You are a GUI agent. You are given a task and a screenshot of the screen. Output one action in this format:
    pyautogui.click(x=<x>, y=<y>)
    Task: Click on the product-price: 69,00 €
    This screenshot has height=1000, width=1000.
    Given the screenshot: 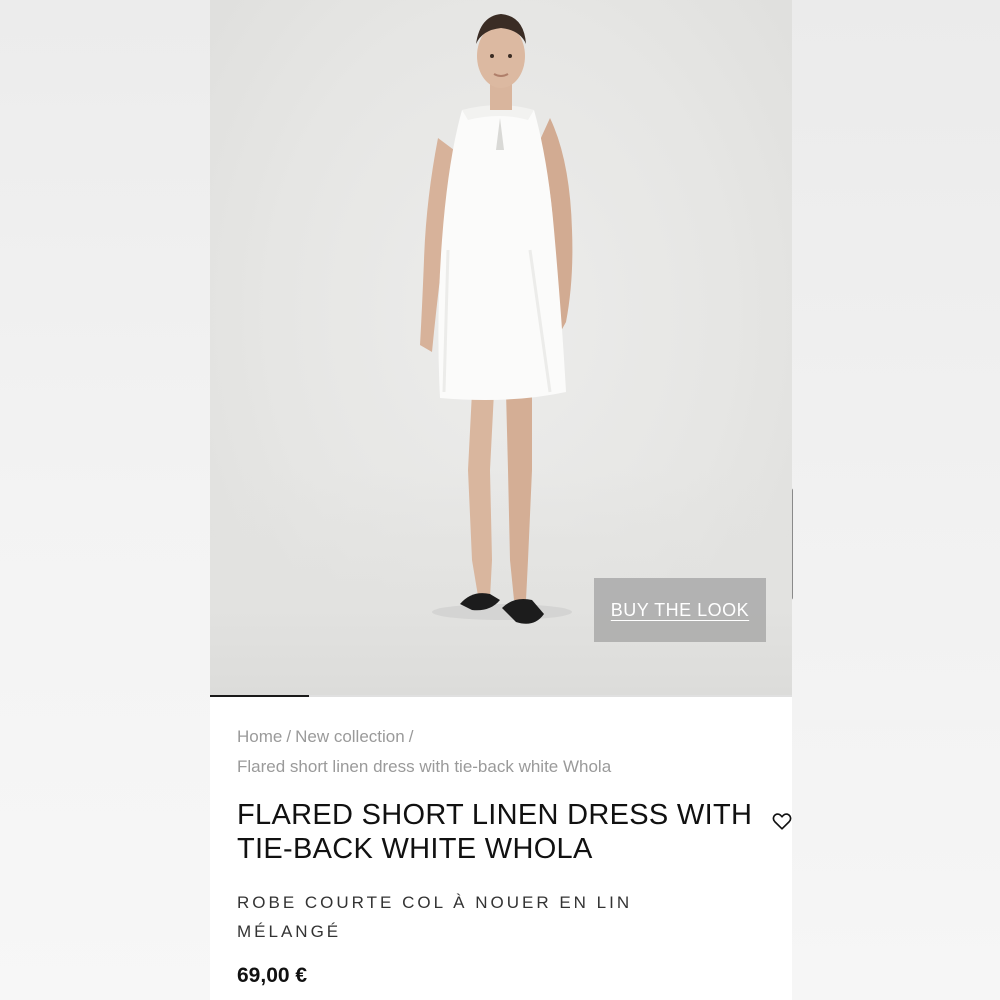 What is the action you would take?
    pyautogui.click(x=272, y=975)
    